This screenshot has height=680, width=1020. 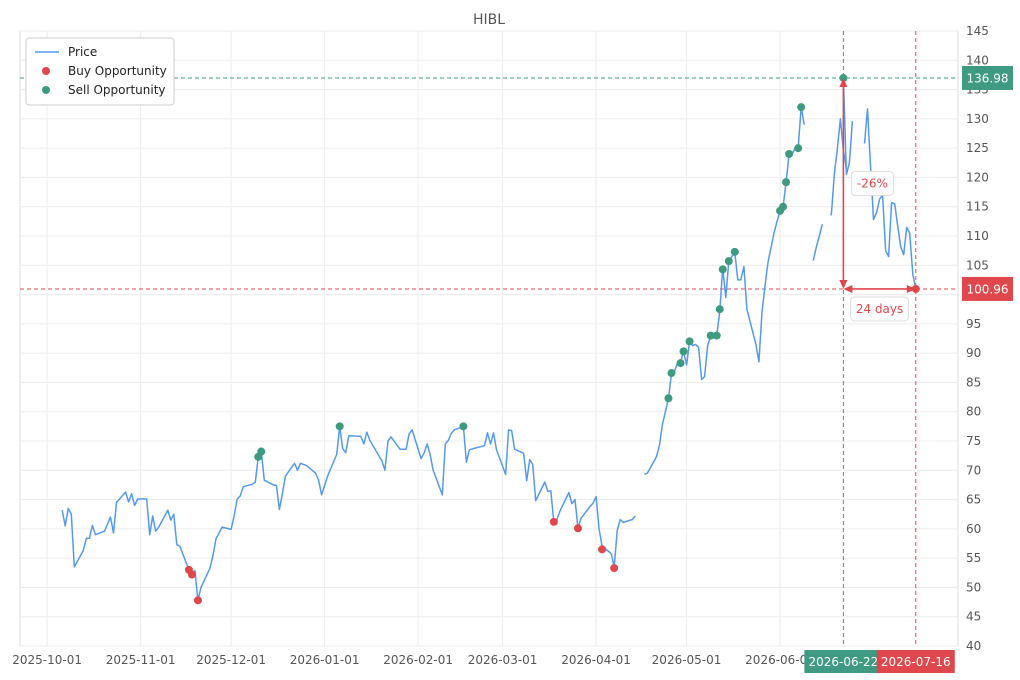 I want to click on legend-label: Sell Opportunity, so click(x=117, y=90).